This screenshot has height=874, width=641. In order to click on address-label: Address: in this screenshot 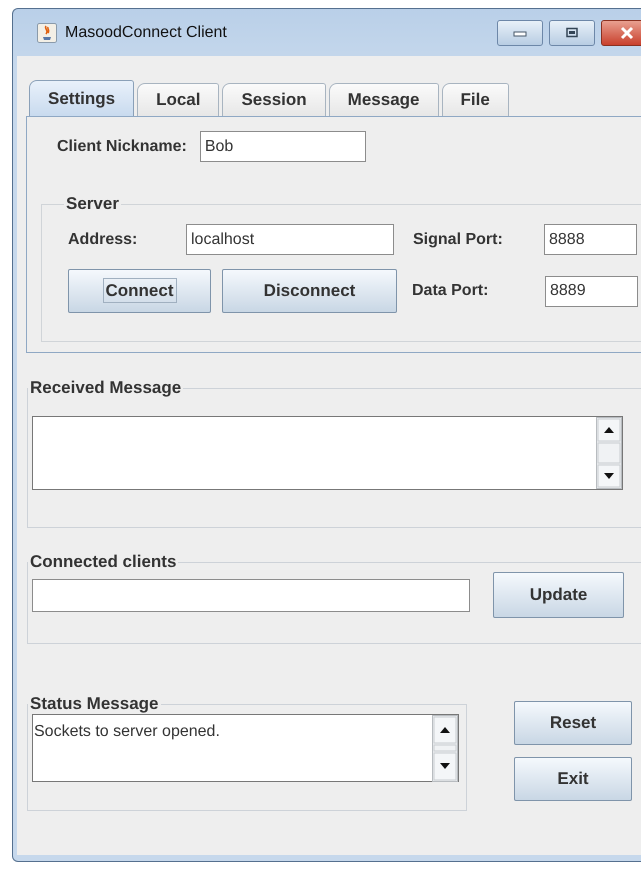, I will do `click(103, 239)`.